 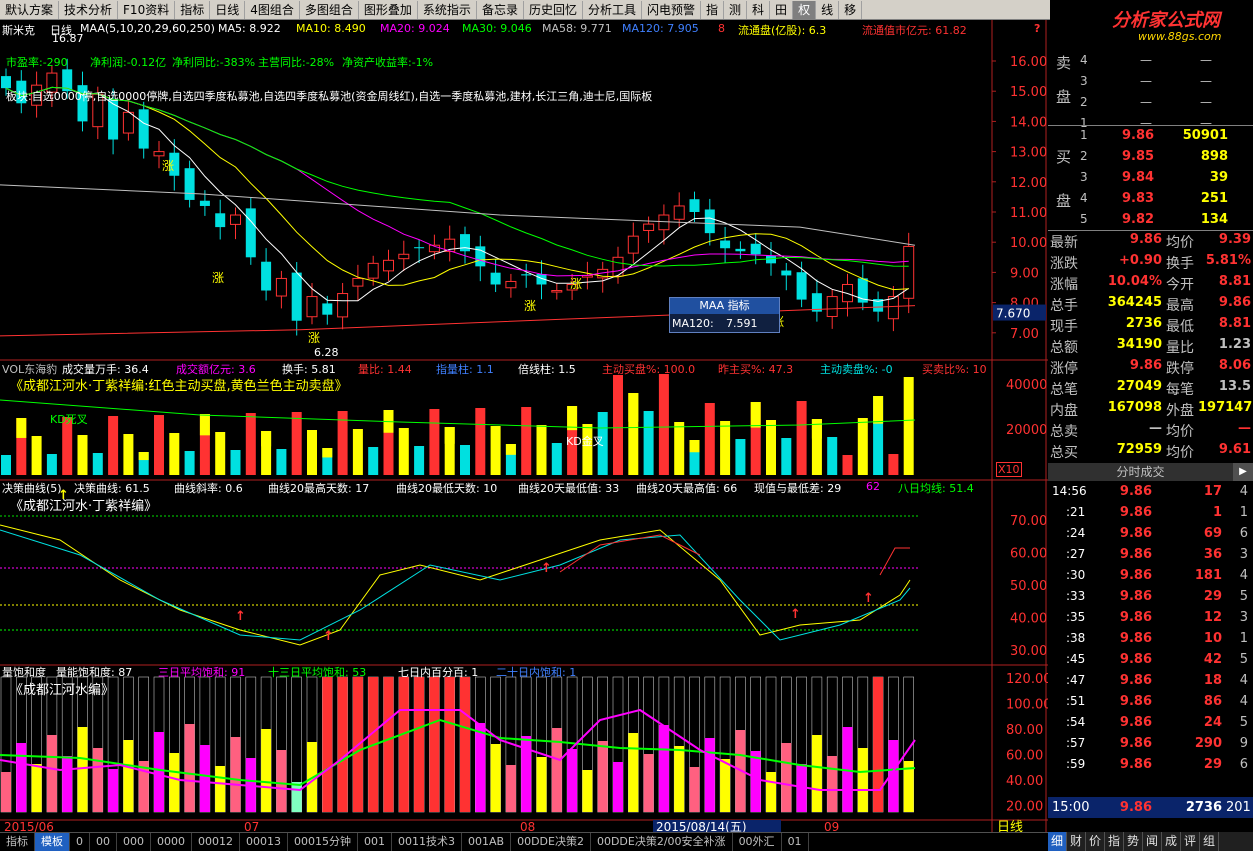 I want to click on status-tab-9: 001, so click(x=375, y=842).